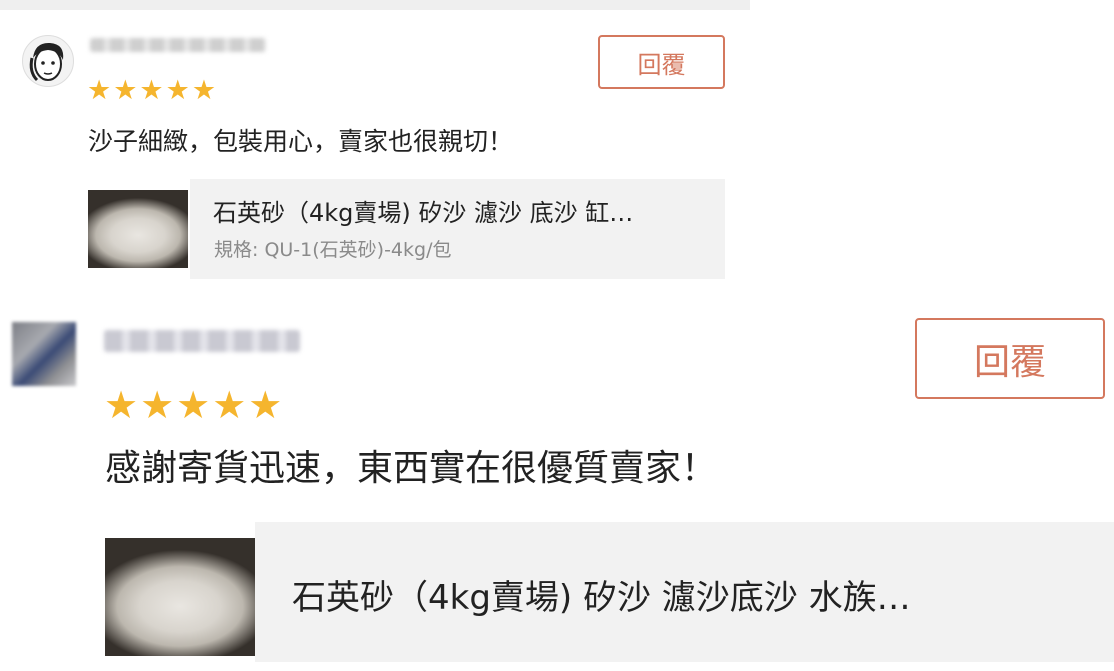  I want to click on product-spec: 規格: QU-1(石英砂)-4kg/包, so click(333, 250).